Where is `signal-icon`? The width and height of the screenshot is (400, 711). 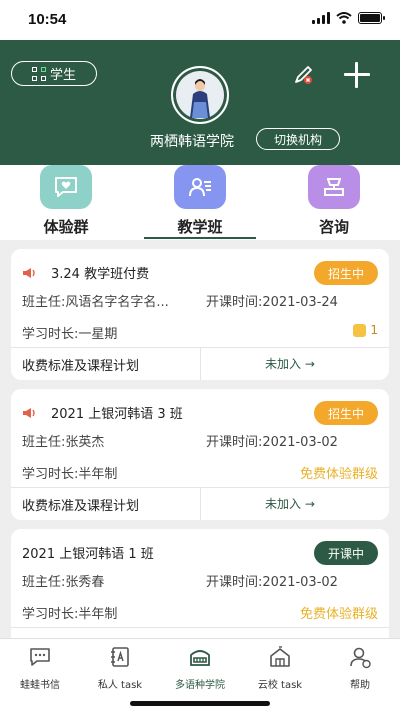 signal-icon is located at coordinates (321, 18).